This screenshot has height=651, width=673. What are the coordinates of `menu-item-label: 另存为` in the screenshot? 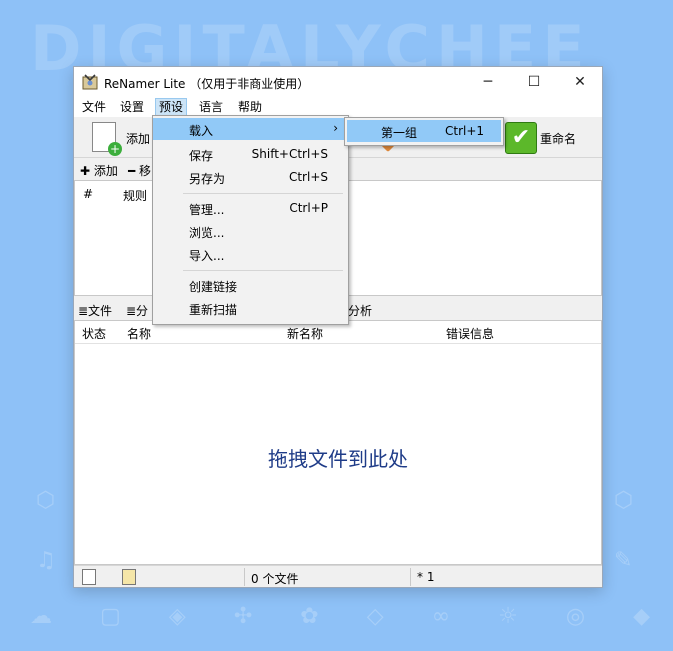 It's located at (207, 179).